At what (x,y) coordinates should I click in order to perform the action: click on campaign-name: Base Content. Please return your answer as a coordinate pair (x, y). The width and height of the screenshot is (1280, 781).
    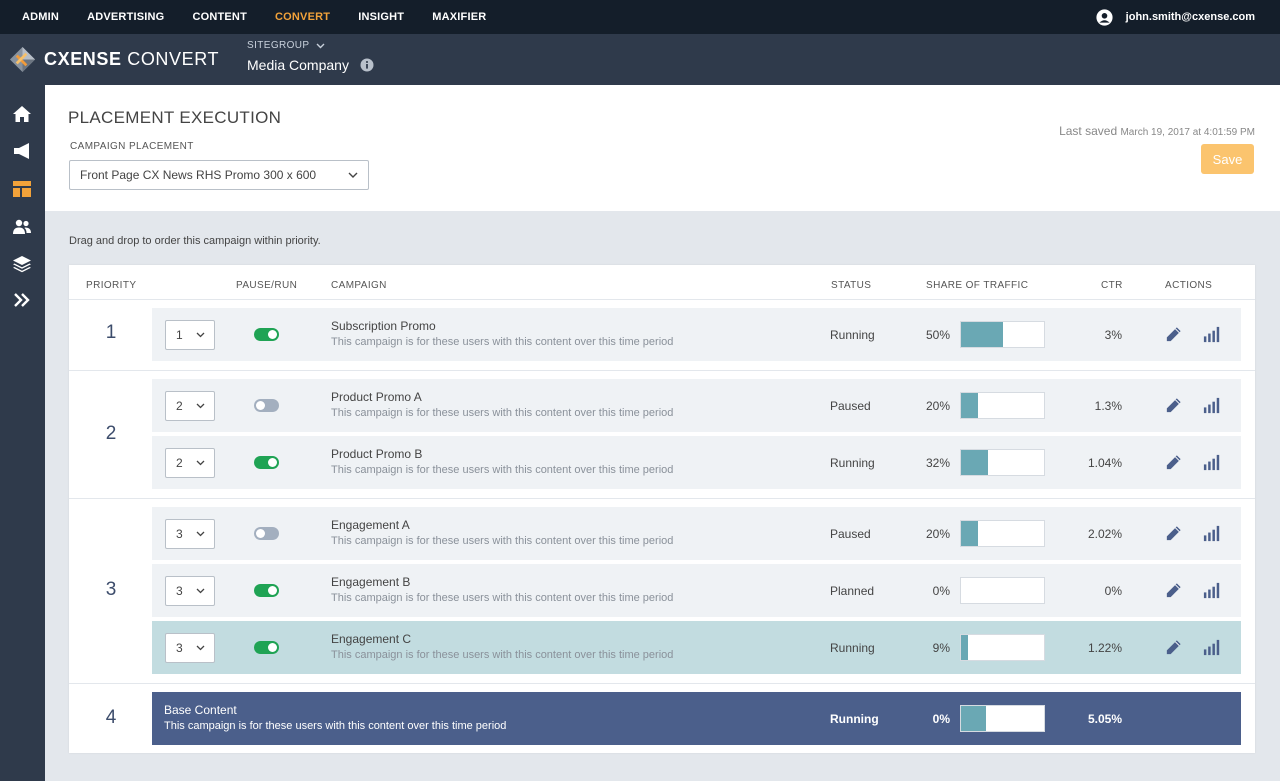
    Looking at the image, I should click on (200, 710).